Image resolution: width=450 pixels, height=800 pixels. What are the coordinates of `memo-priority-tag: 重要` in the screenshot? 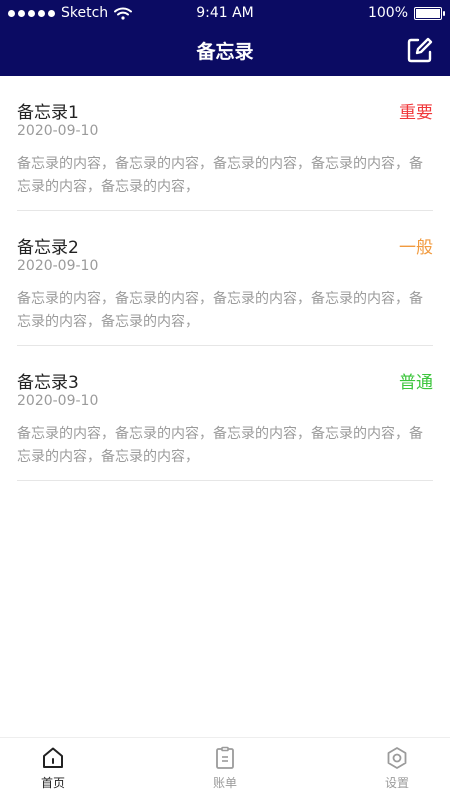 It's located at (416, 113).